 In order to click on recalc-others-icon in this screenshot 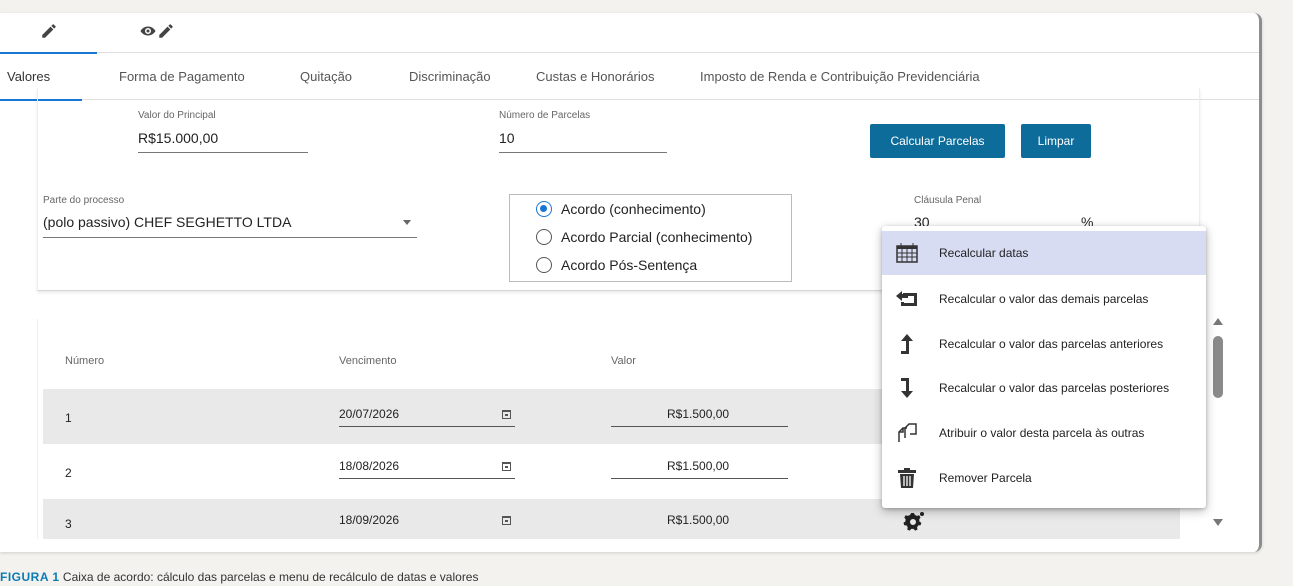, I will do `click(907, 299)`.